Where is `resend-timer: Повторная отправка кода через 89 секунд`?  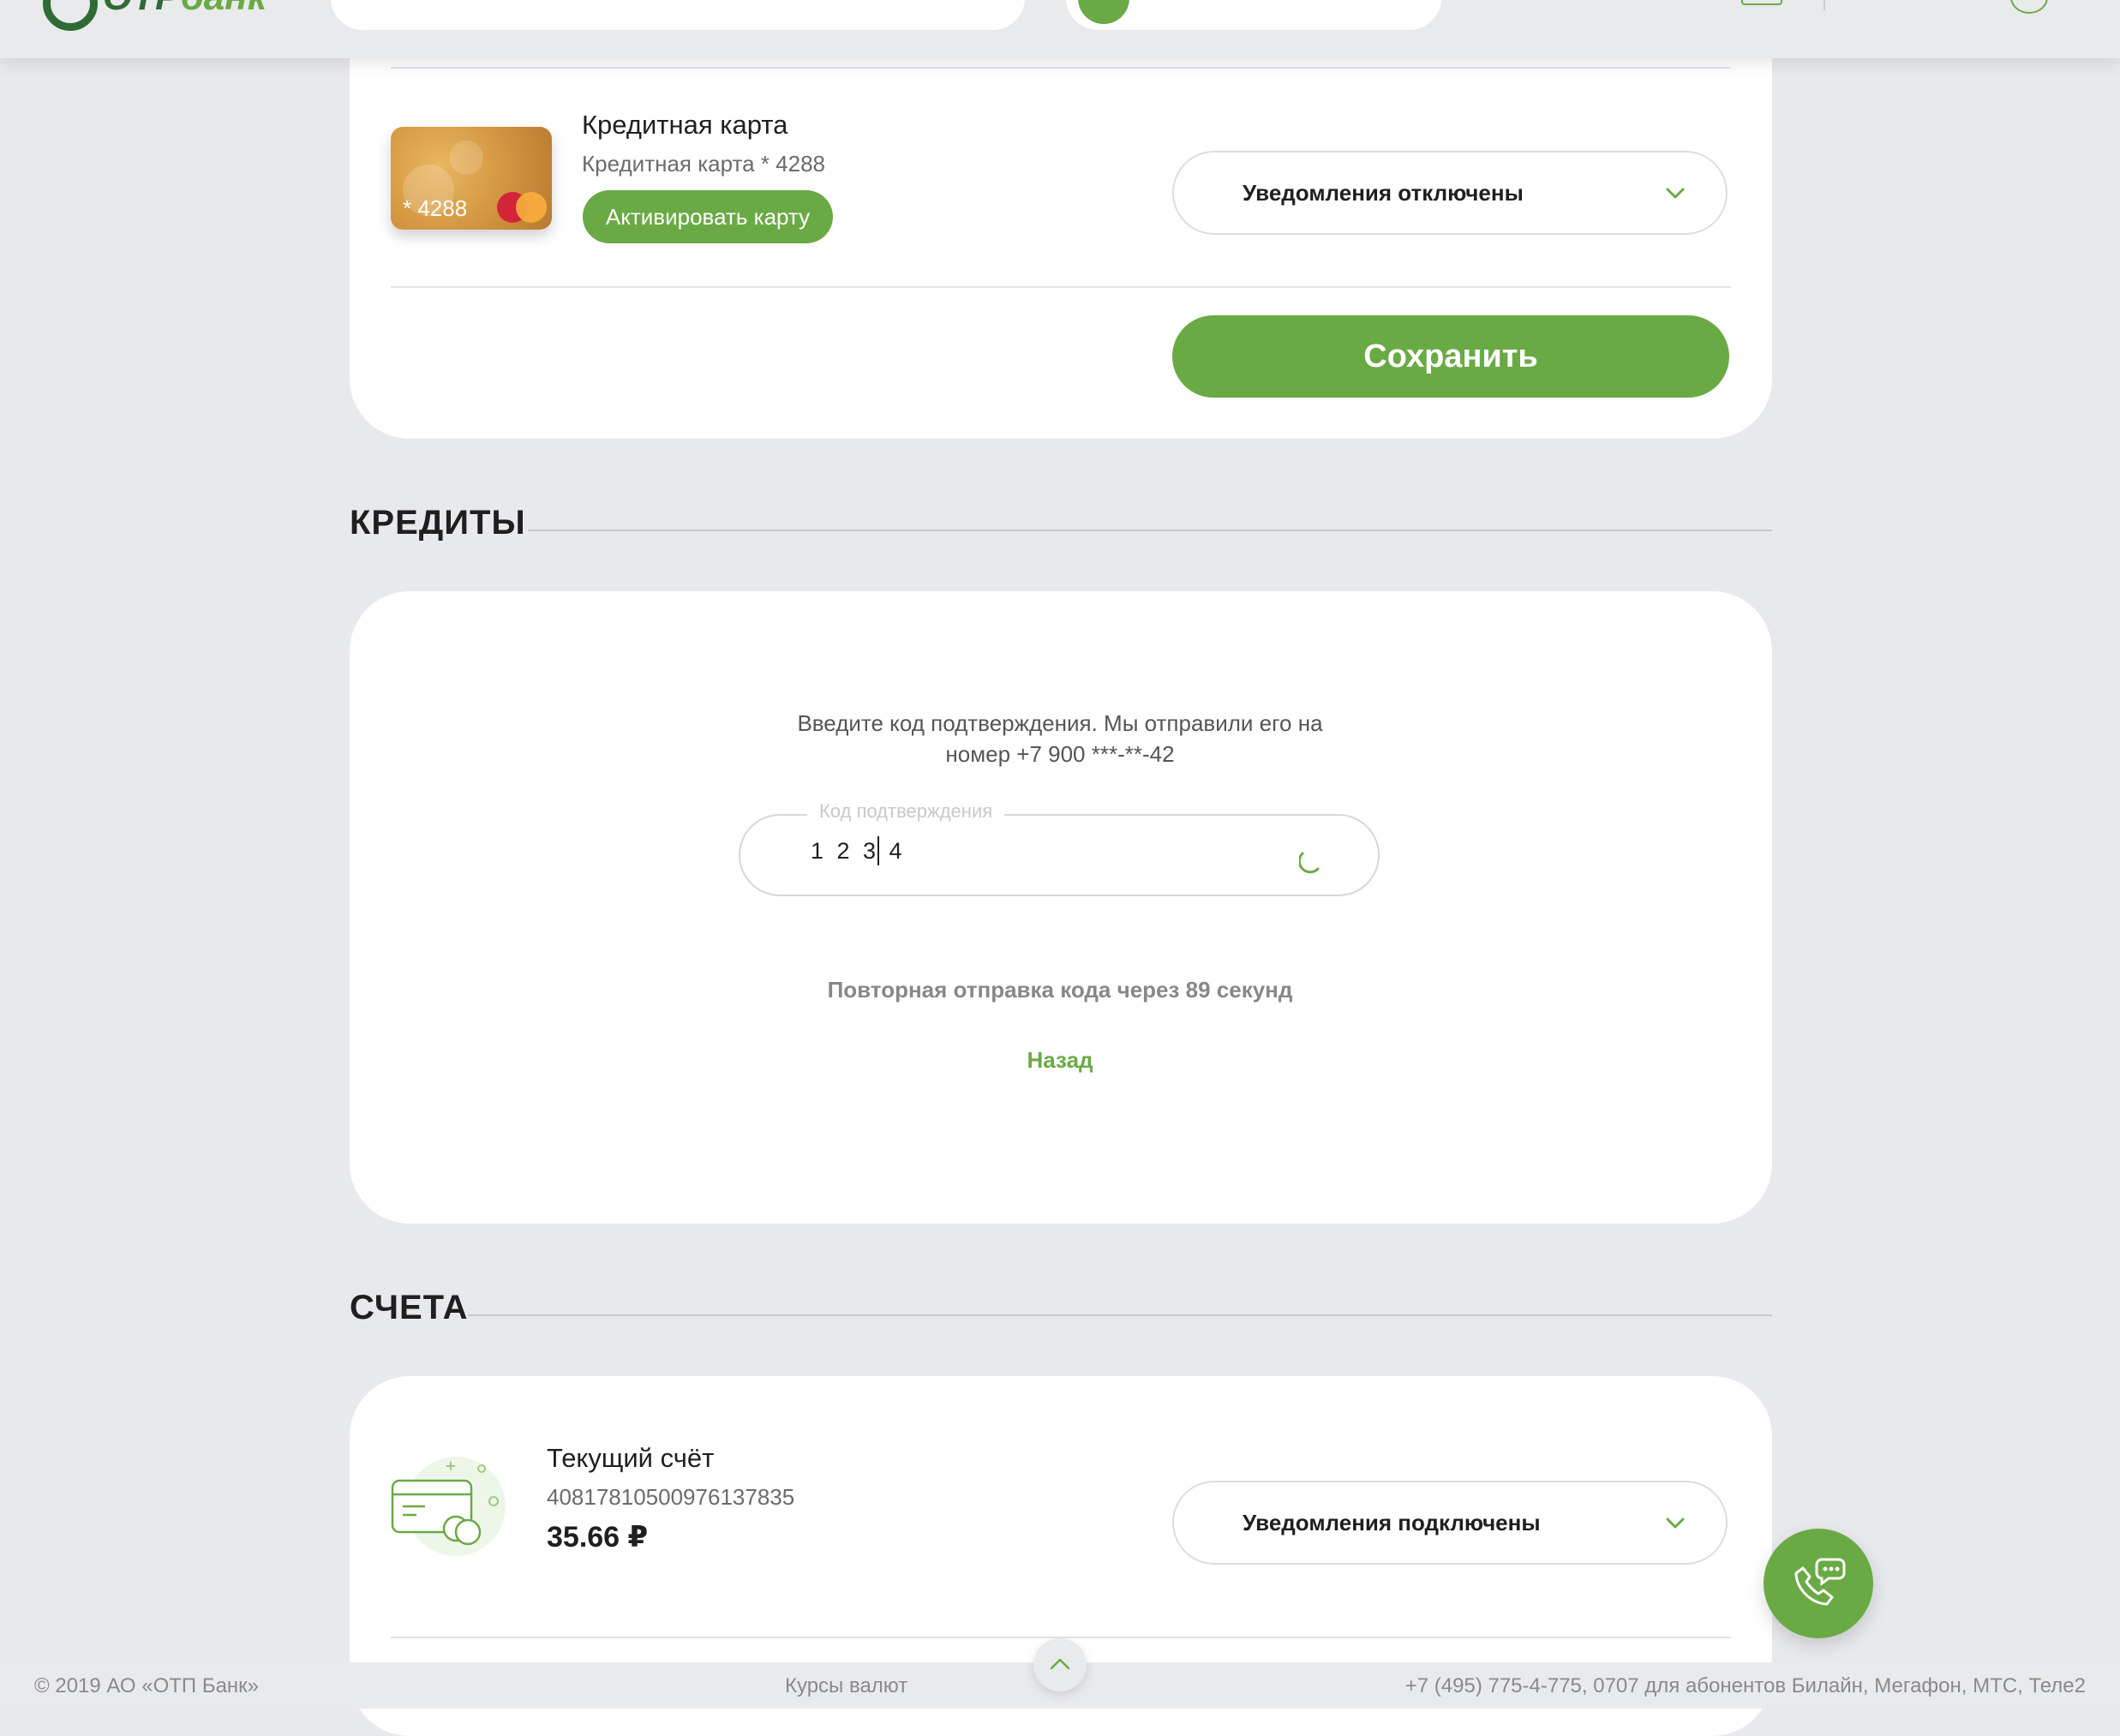
resend-timer: Повторная отправка кода через 89 секунд is located at coordinates (1060, 990).